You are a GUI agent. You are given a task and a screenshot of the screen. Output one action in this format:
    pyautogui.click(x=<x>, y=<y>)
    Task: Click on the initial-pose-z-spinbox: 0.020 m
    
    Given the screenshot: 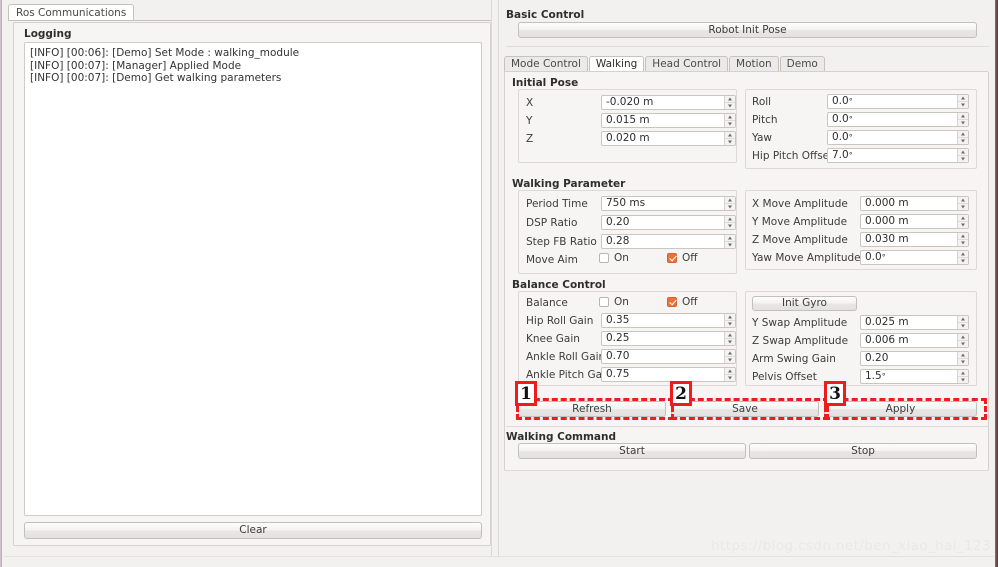 What is the action you would take?
    pyautogui.click(x=668, y=138)
    